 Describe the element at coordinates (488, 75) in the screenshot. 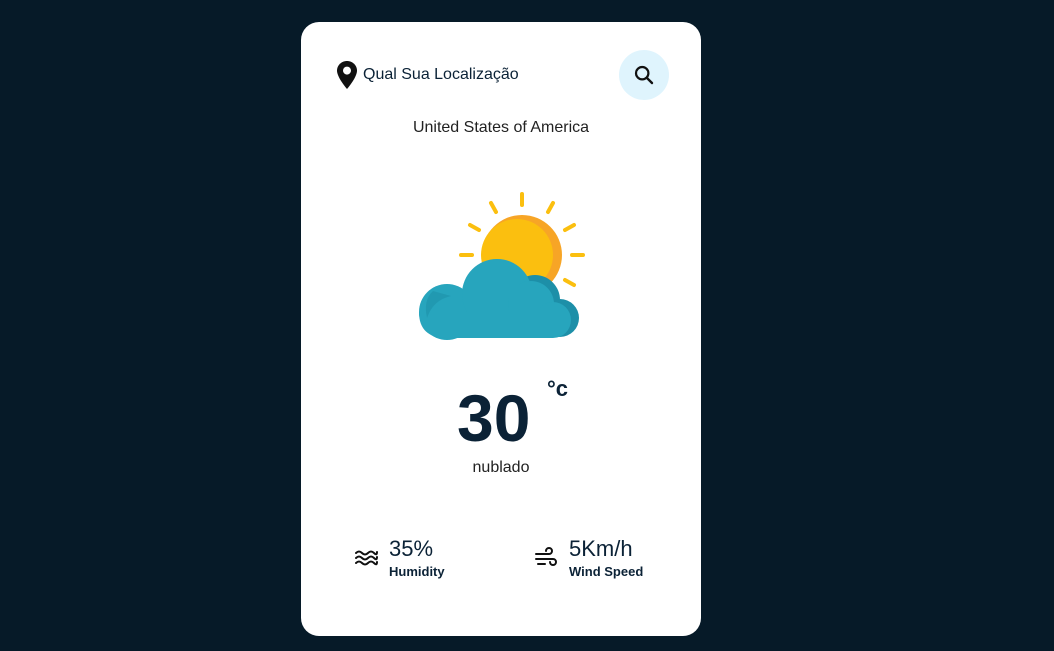

I see `location-search-input` at that location.